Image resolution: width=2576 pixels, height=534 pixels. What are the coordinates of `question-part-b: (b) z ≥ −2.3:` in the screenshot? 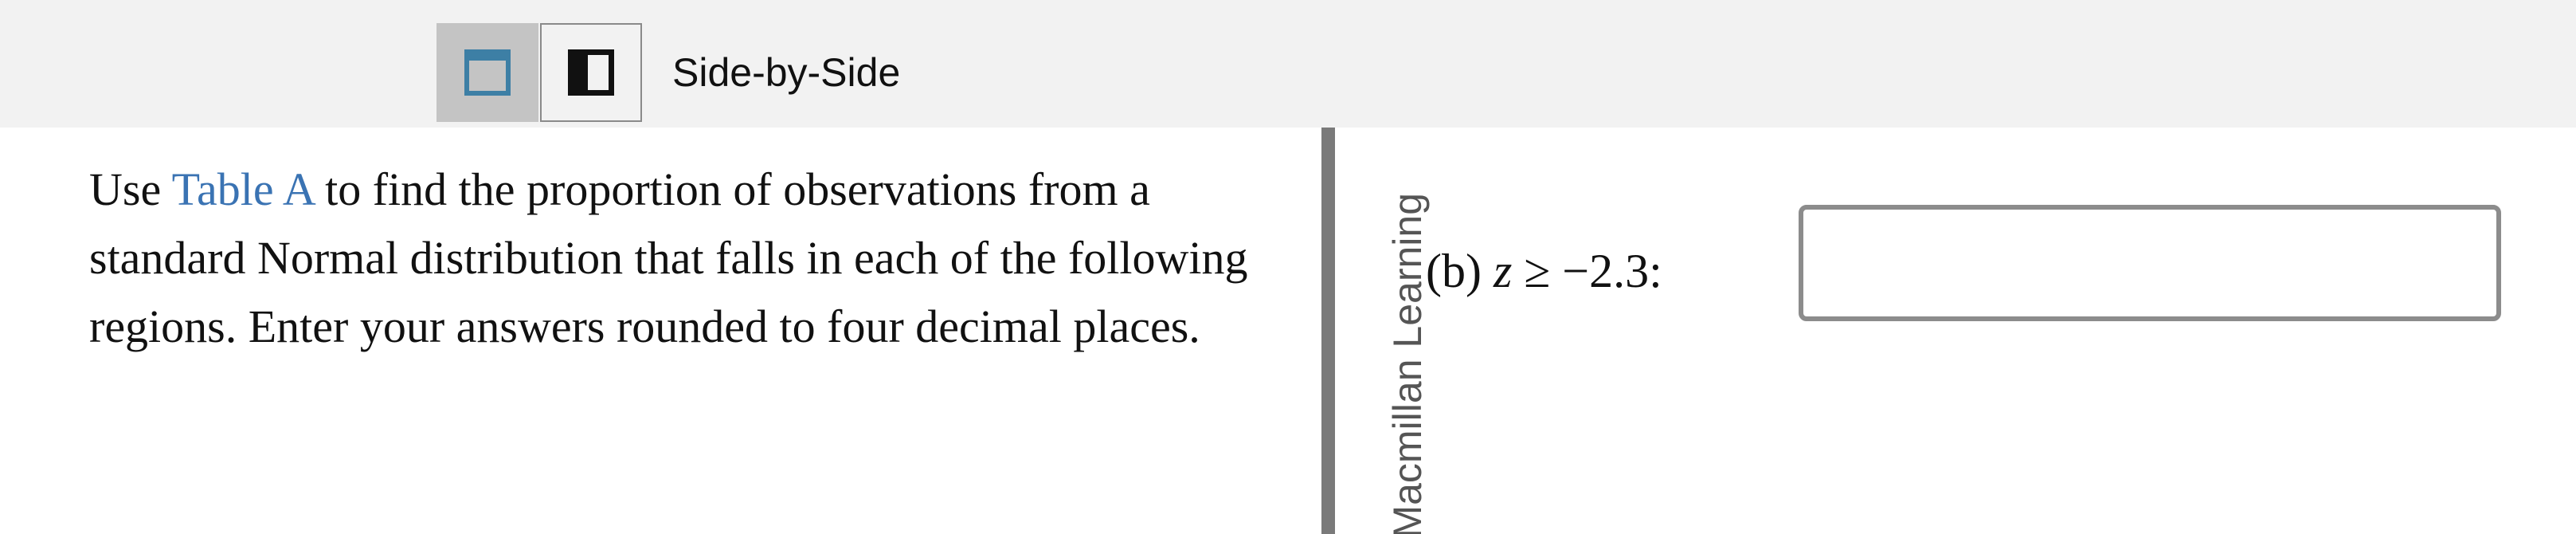 It's located at (1544, 271).